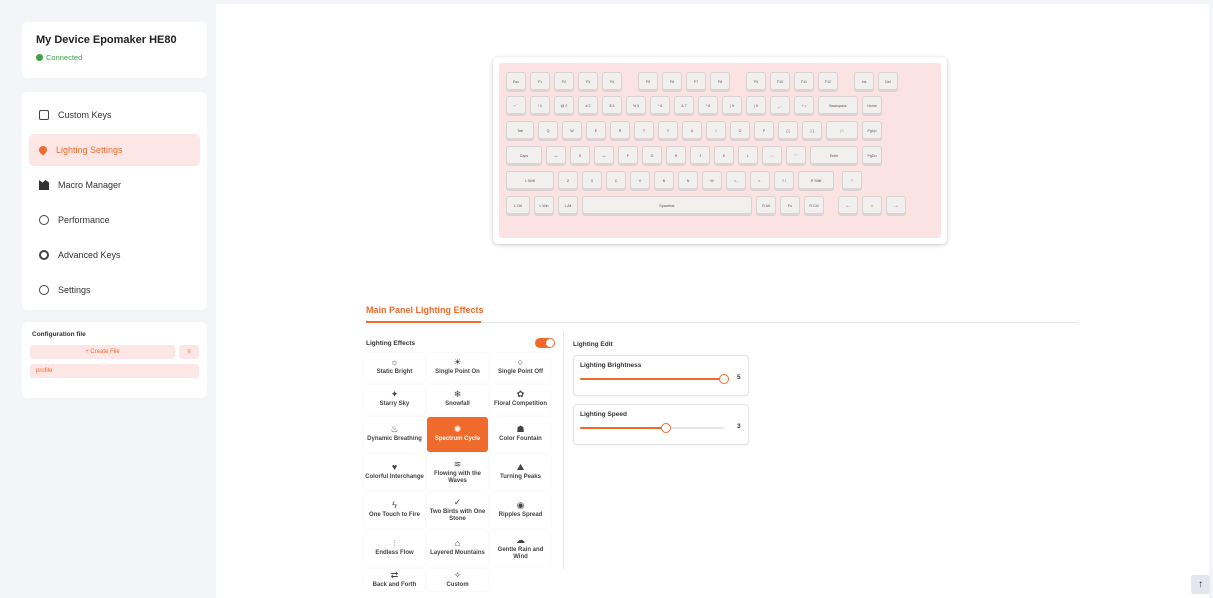 Image resolution: width=1213 pixels, height=598 pixels. What do you see at coordinates (457, 472) in the screenshot?
I see `effect-flowing-with-the-waves: ≋ Flowing with the Waves` at bounding box center [457, 472].